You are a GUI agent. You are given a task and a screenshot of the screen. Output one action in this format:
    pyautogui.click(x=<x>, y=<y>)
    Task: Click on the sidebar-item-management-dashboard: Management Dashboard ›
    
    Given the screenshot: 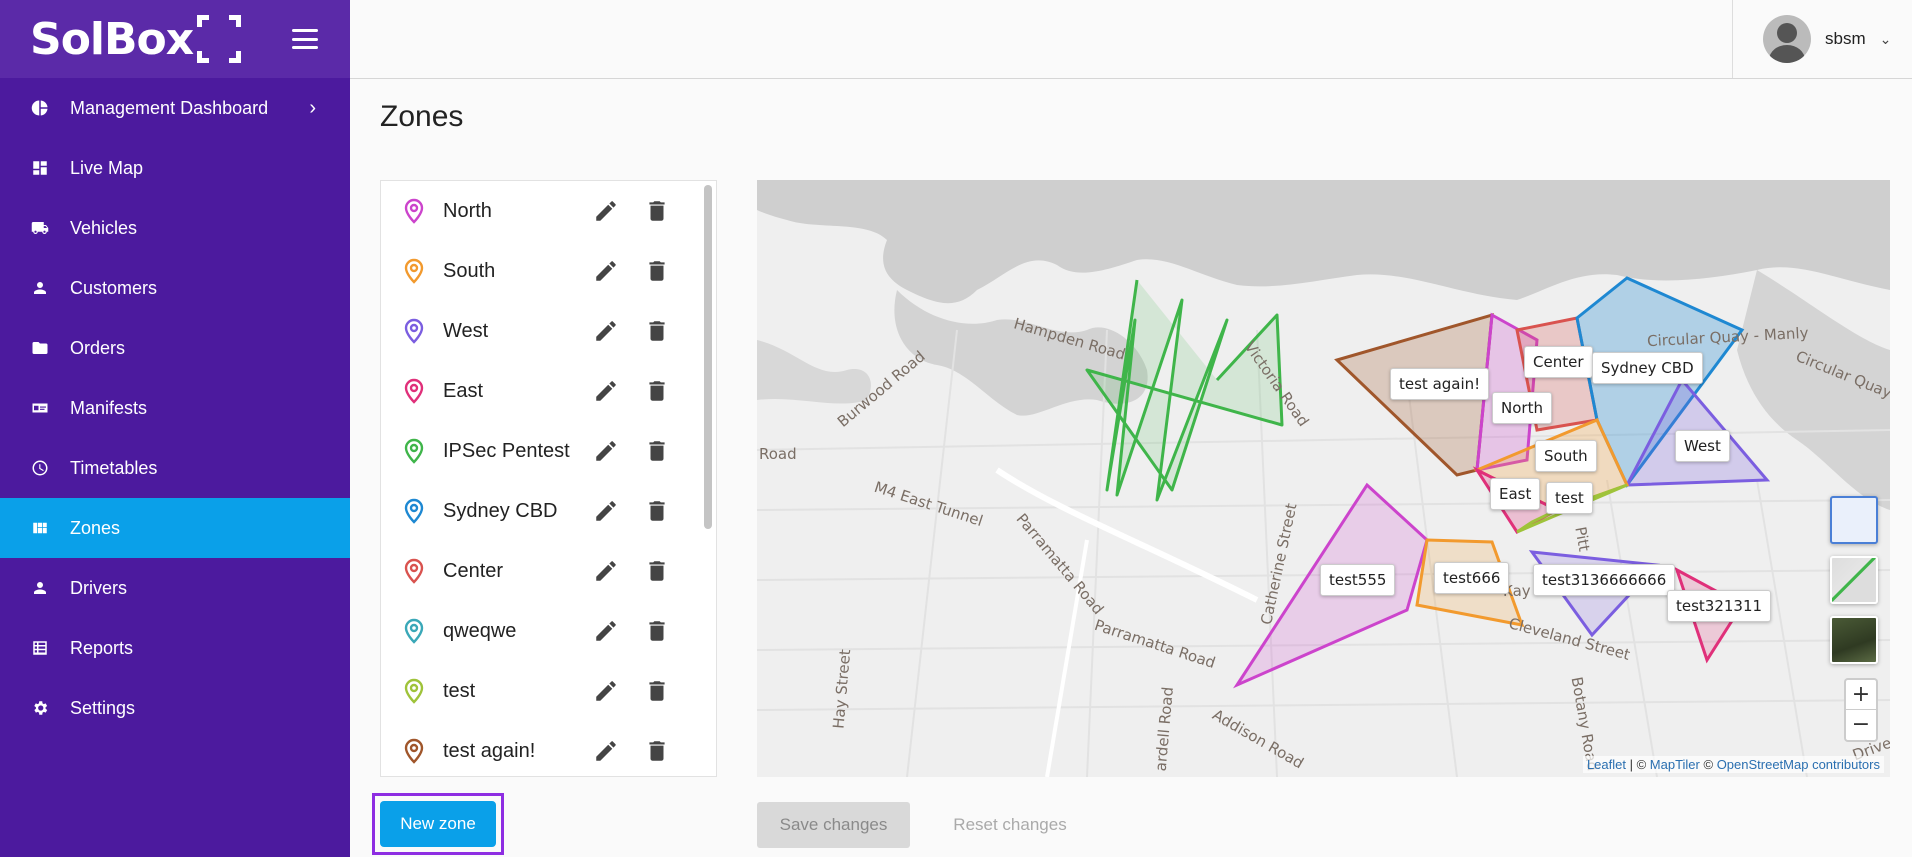 What is the action you would take?
    pyautogui.click(x=175, y=108)
    